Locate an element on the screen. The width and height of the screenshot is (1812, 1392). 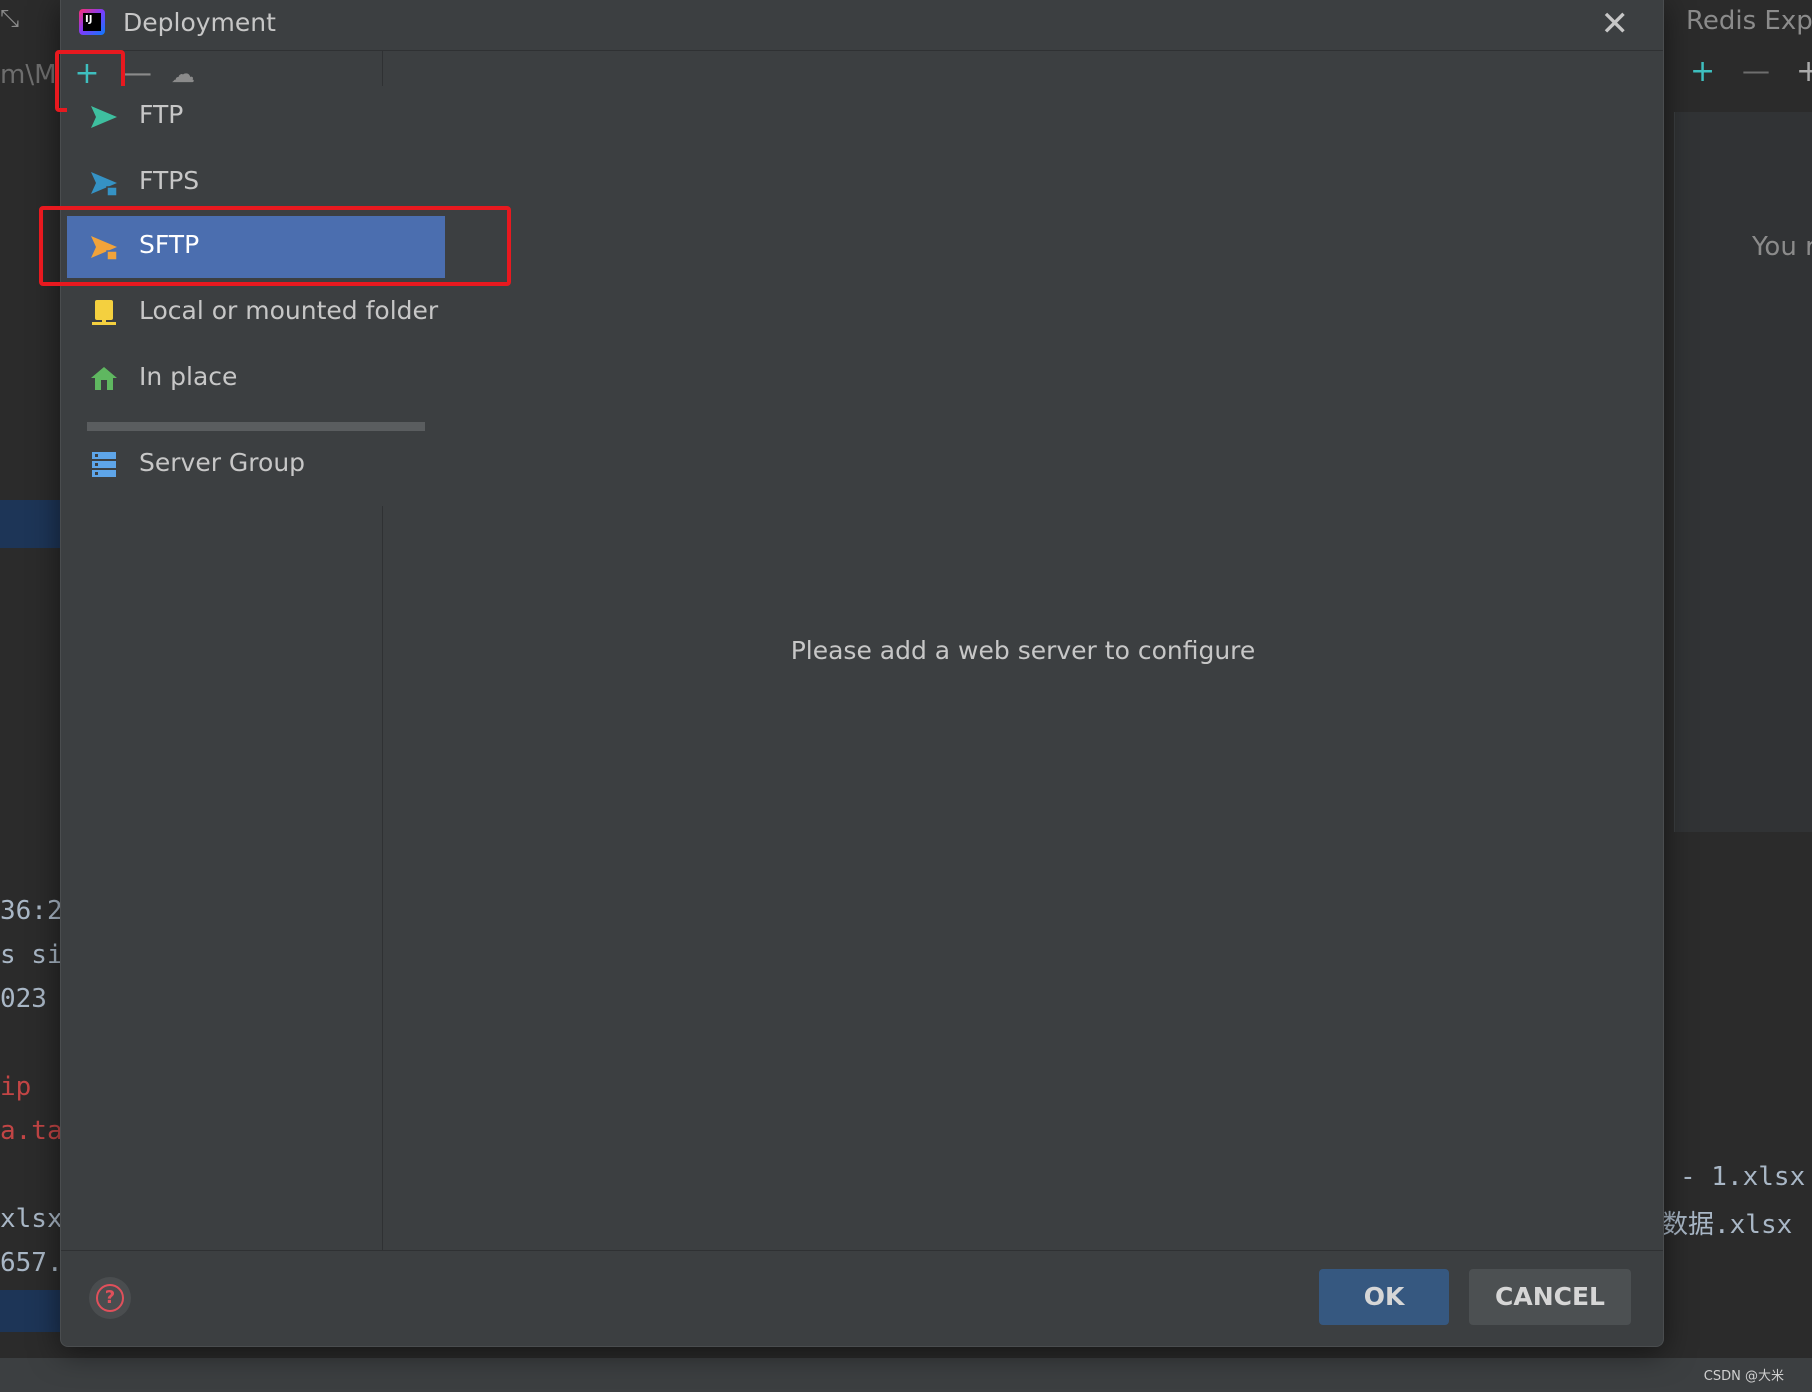
help-button: ? is located at coordinates (110, 1298).